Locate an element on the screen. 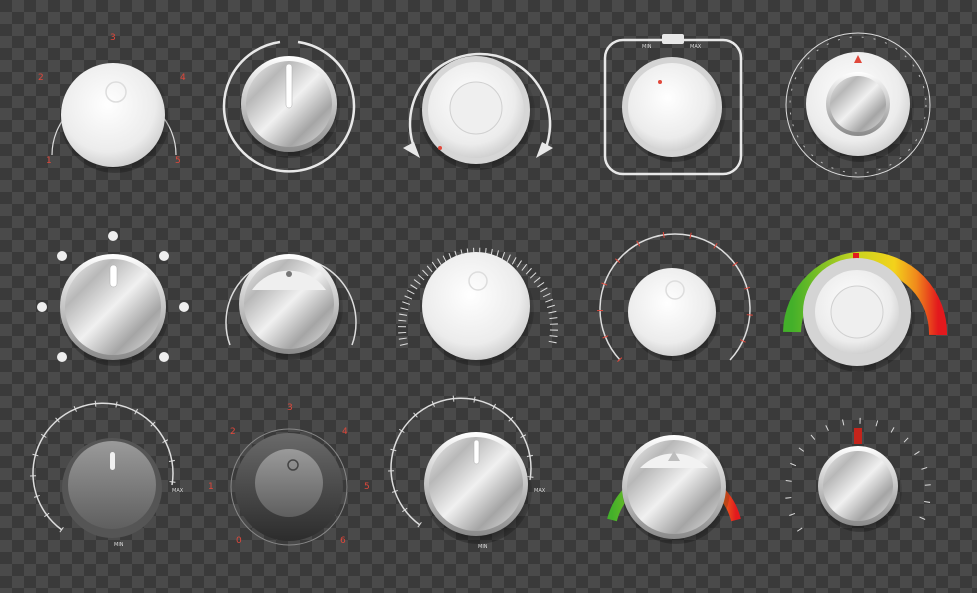 The height and width of the screenshot is (593, 977). scale-label-6: 6 is located at coordinates (343, 541).